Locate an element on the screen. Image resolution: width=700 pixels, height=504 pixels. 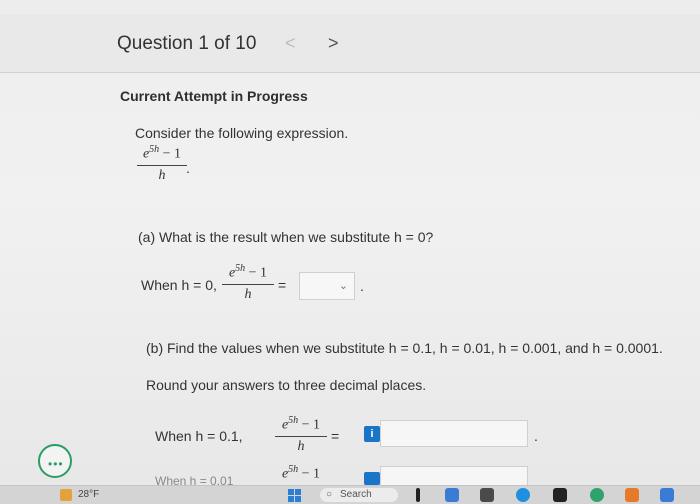
search-icon: ○ is located at coordinates (329, 494).